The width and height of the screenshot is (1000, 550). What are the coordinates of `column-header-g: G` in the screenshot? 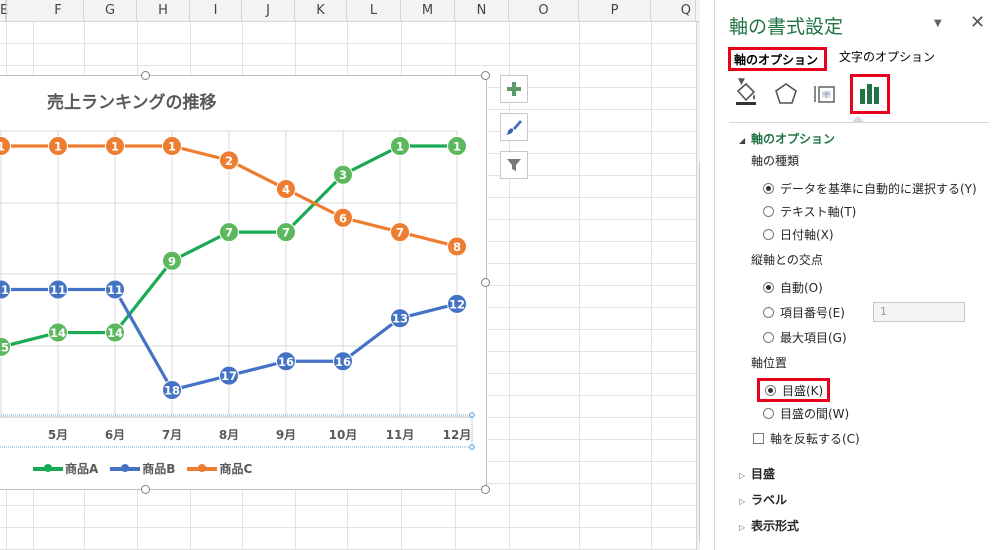 It's located at (110, 11).